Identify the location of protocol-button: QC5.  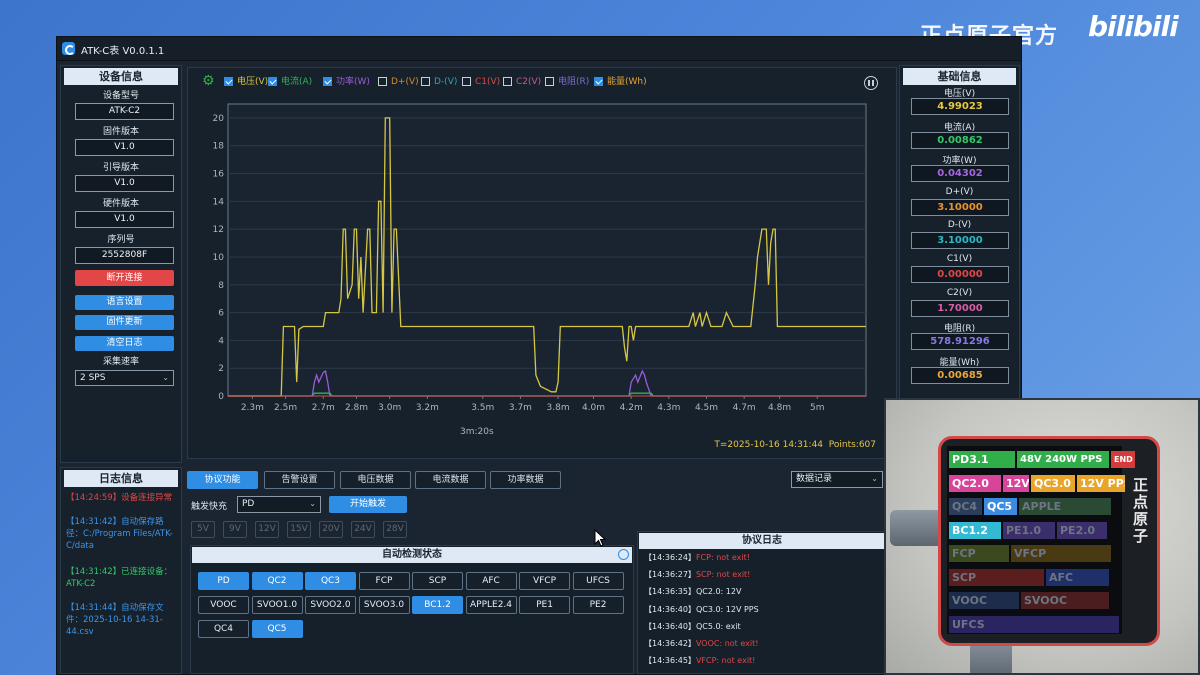
(277, 629).